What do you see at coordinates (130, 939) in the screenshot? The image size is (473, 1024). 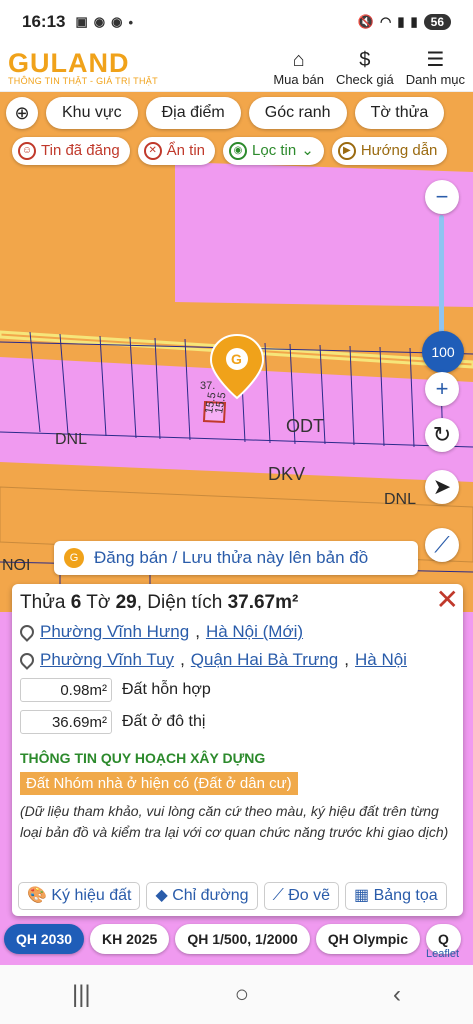 I see `tab-kh-2025: KH 2025` at bounding box center [130, 939].